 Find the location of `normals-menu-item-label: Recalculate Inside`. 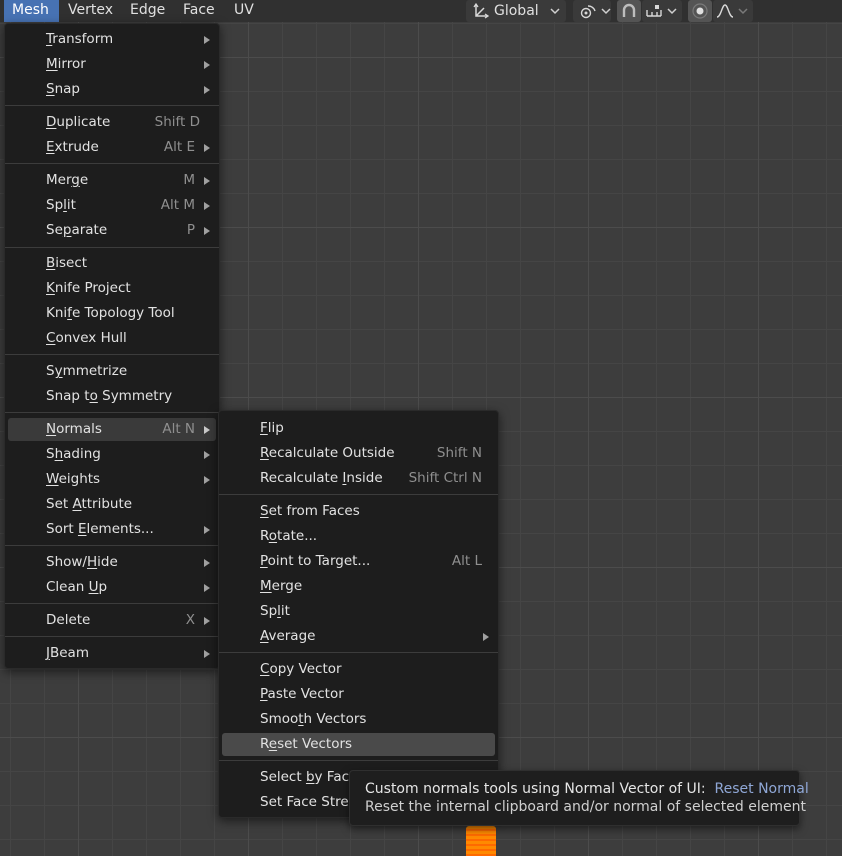

normals-menu-item-label: Recalculate Inside is located at coordinates (321, 478).